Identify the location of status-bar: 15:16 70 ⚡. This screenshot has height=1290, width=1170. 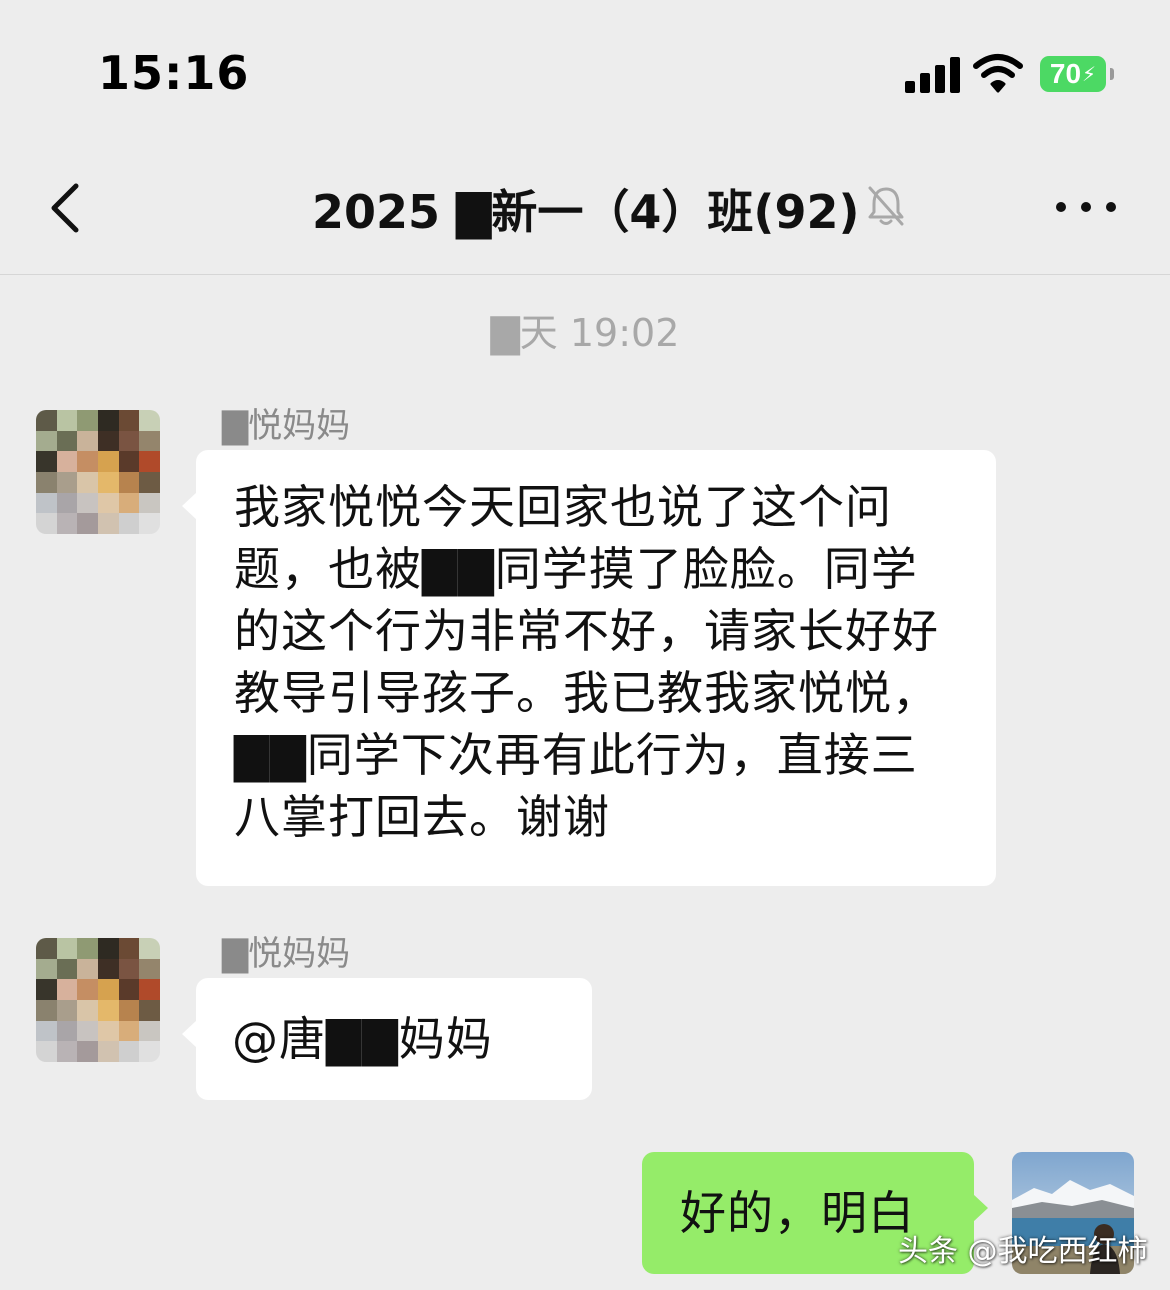
(585, 70).